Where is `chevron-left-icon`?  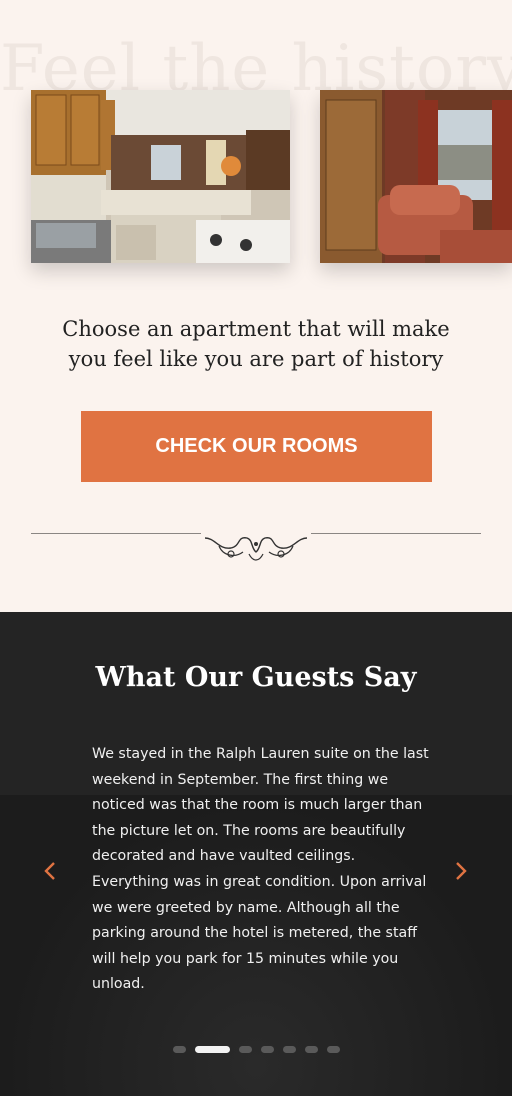
chevron-left-icon is located at coordinates (50, 871).